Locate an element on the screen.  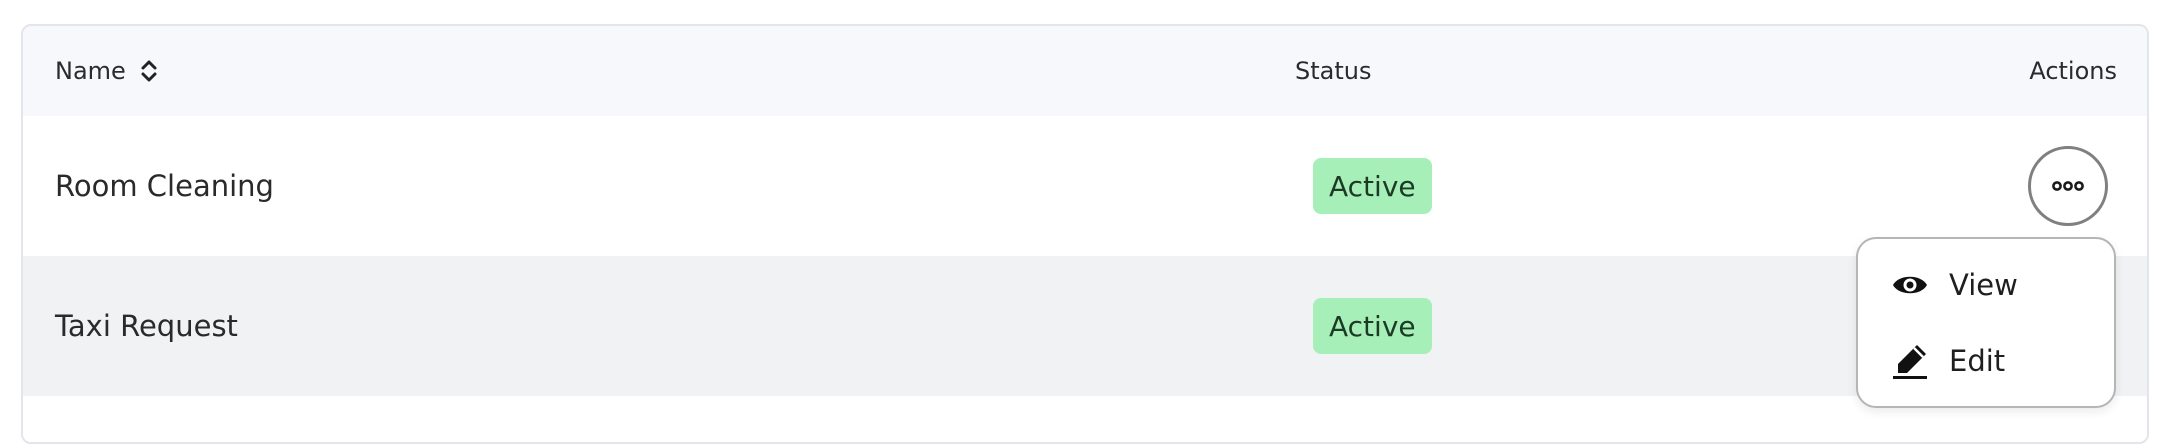
status-header-label: Status is located at coordinates (1333, 71).